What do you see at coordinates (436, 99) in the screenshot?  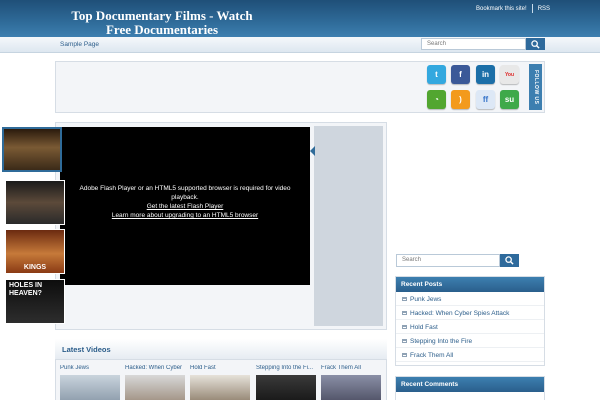 I see `feedburner-icon: ◔` at bounding box center [436, 99].